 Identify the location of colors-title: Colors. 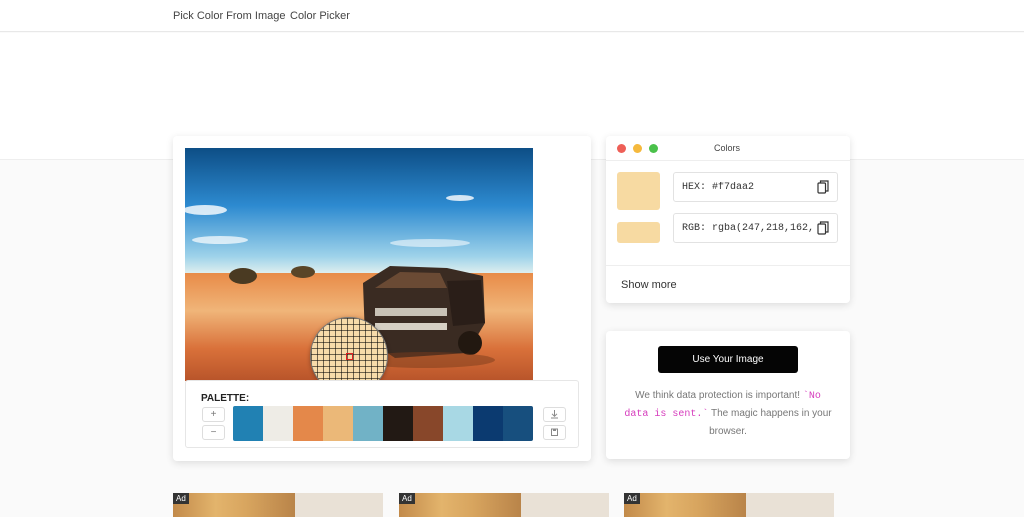
(726, 148).